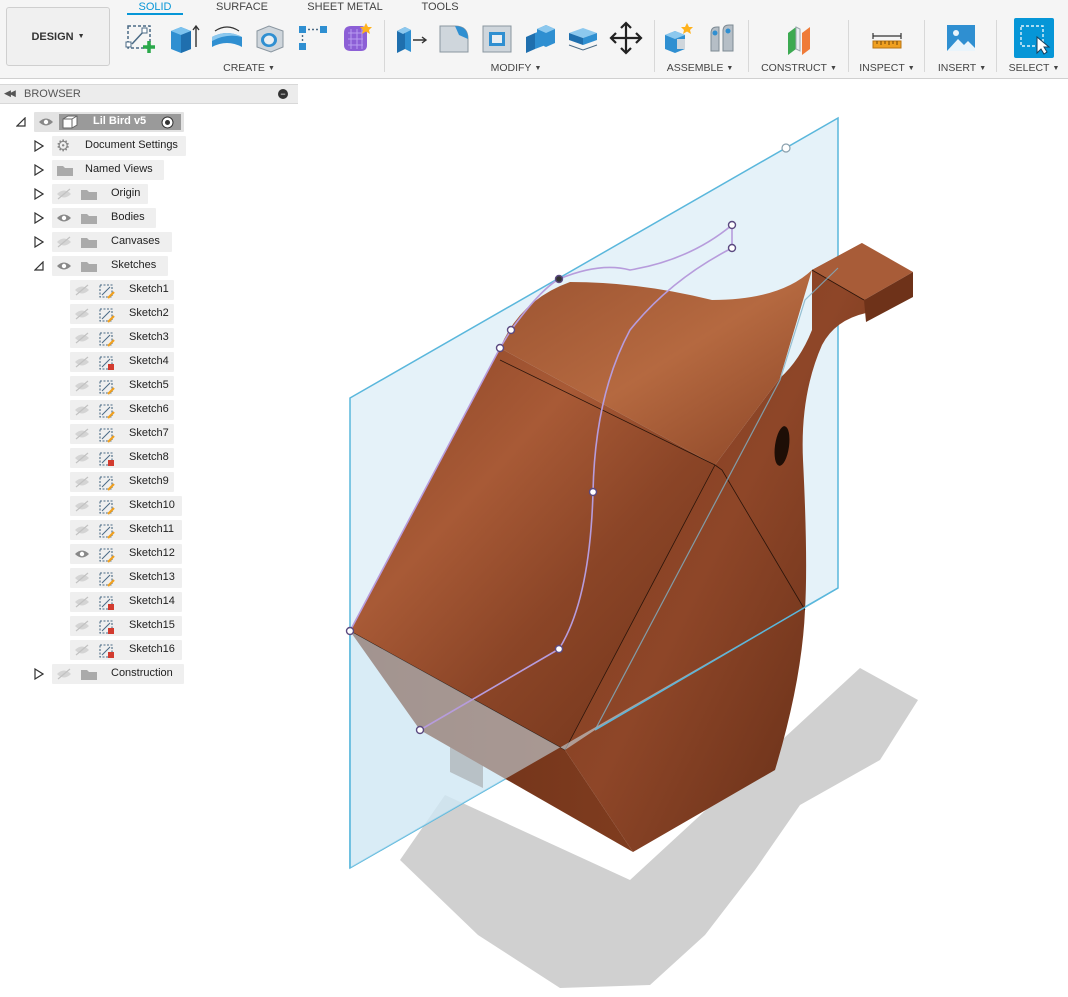  What do you see at coordinates (155, 7) in the screenshot?
I see `tab-solid: SOLID` at bounding box center [155, 7].